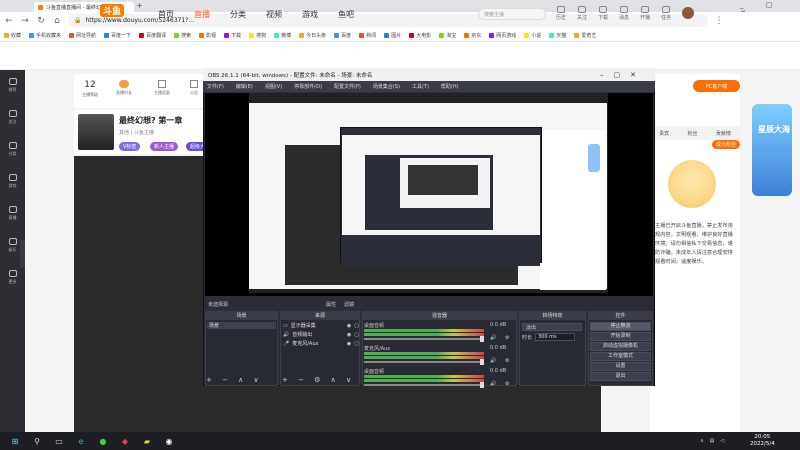 This screenshot has width=800, height=450. I want to click on tray-chevron-icon: ∧, so click(702, 441).